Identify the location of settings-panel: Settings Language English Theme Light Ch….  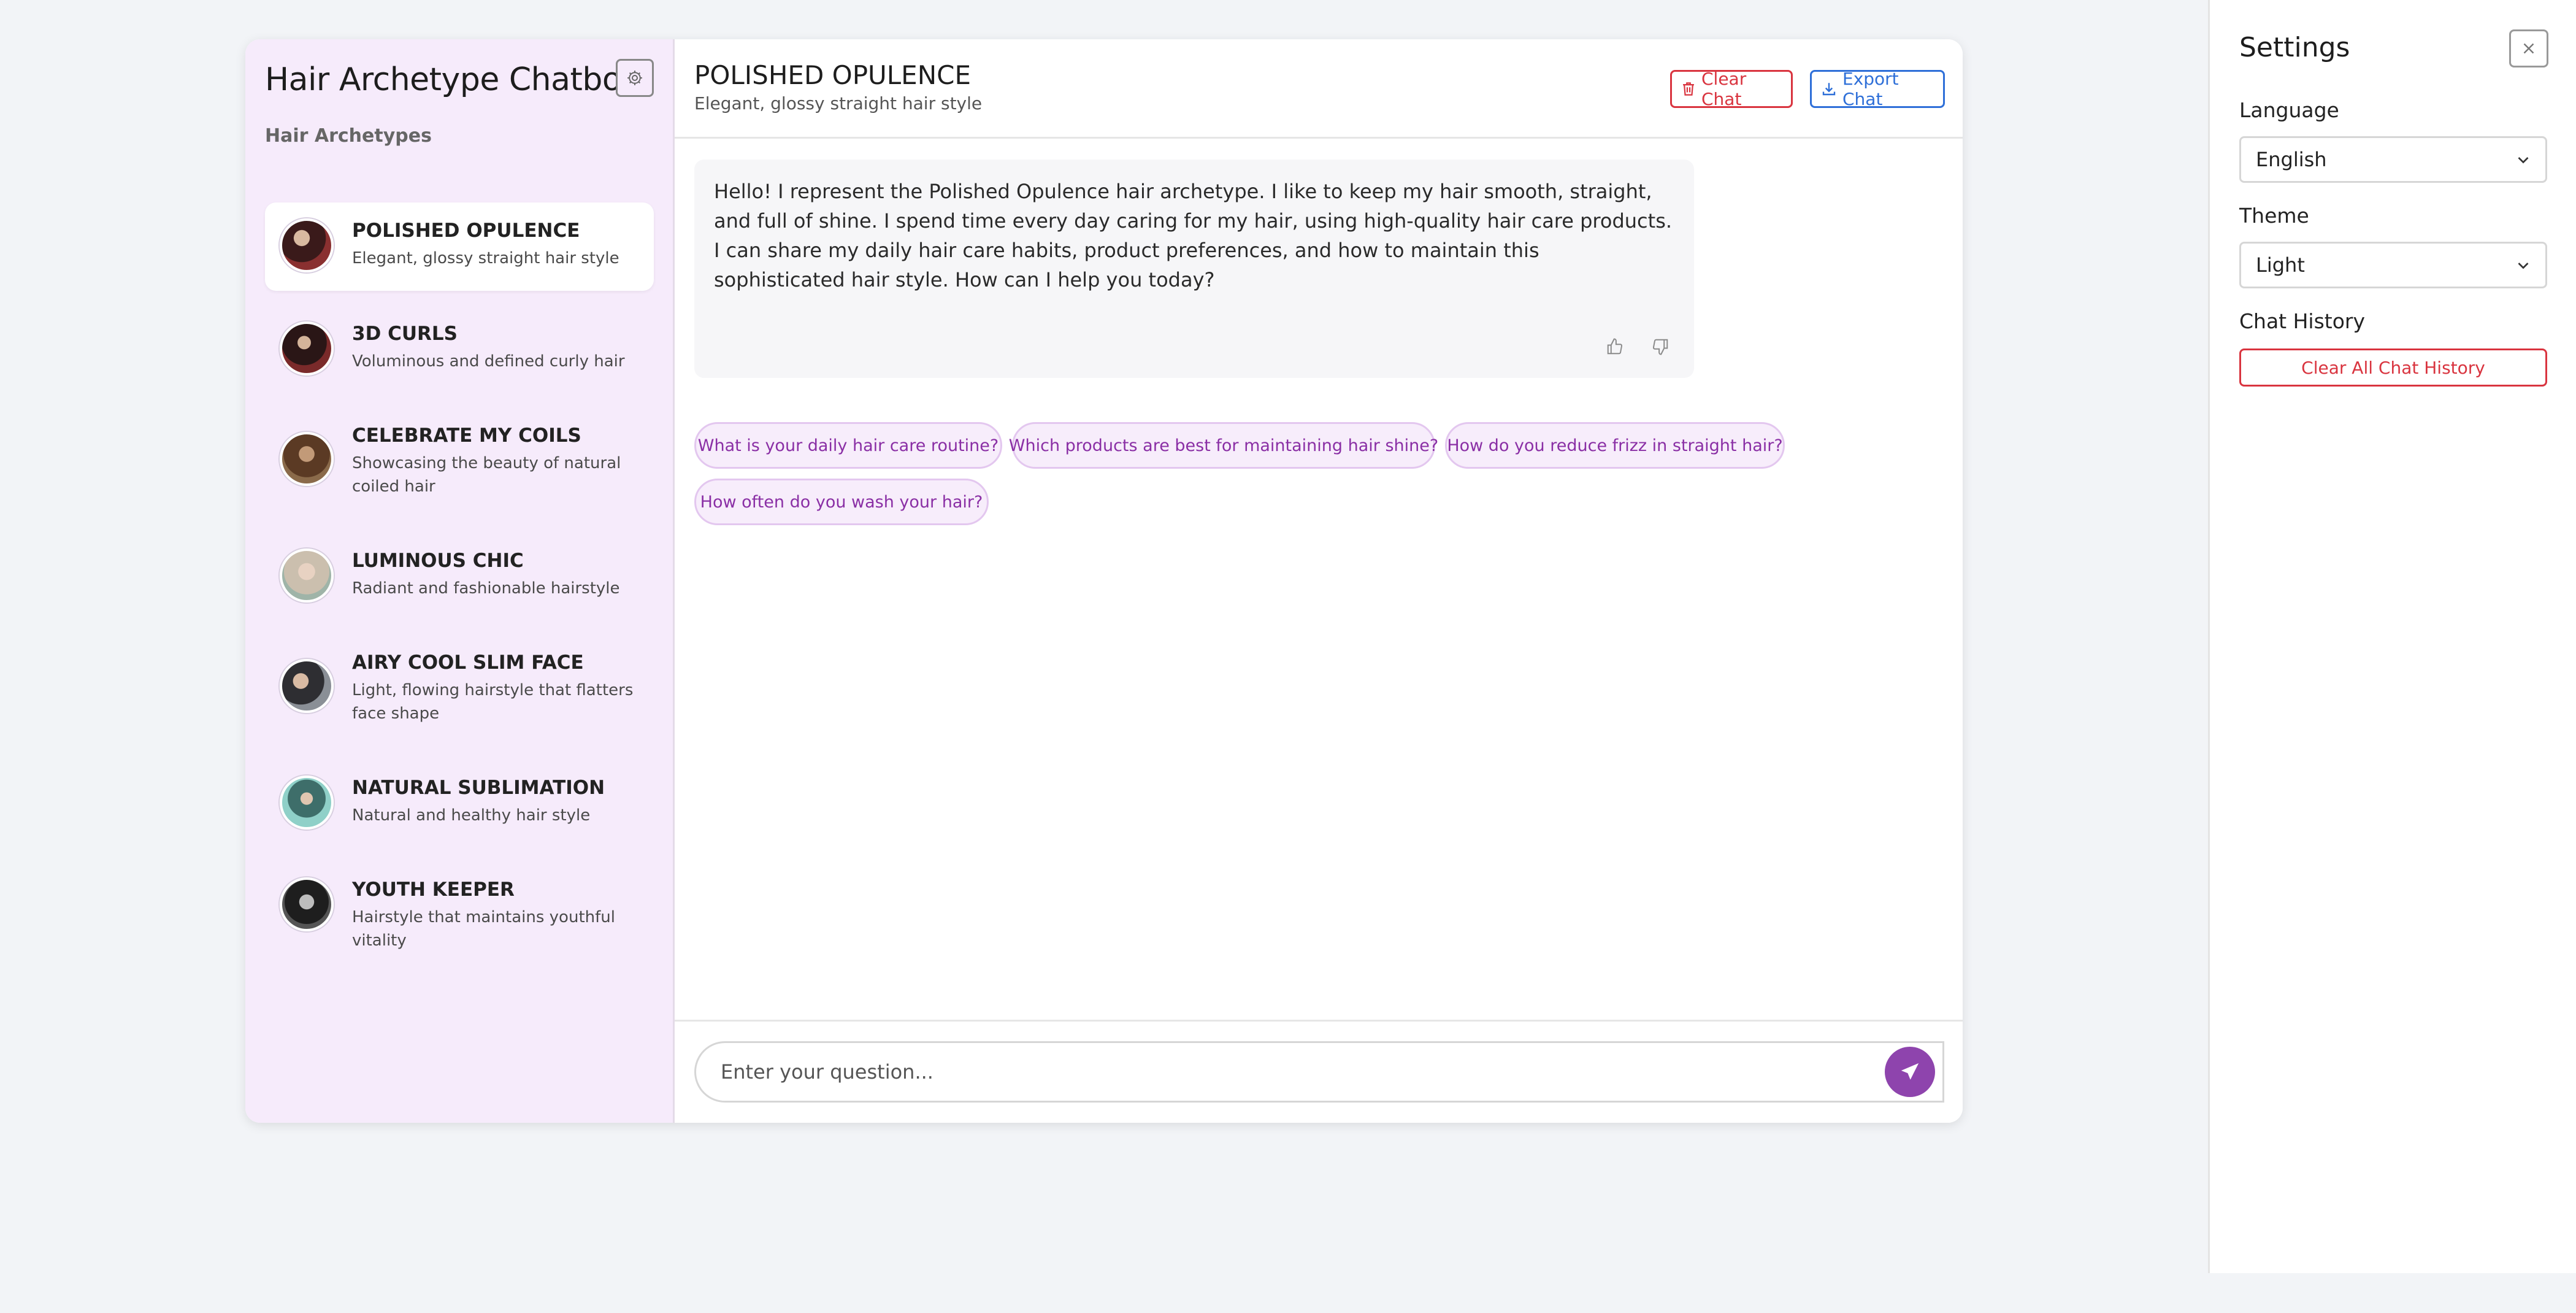
(2392, 637).